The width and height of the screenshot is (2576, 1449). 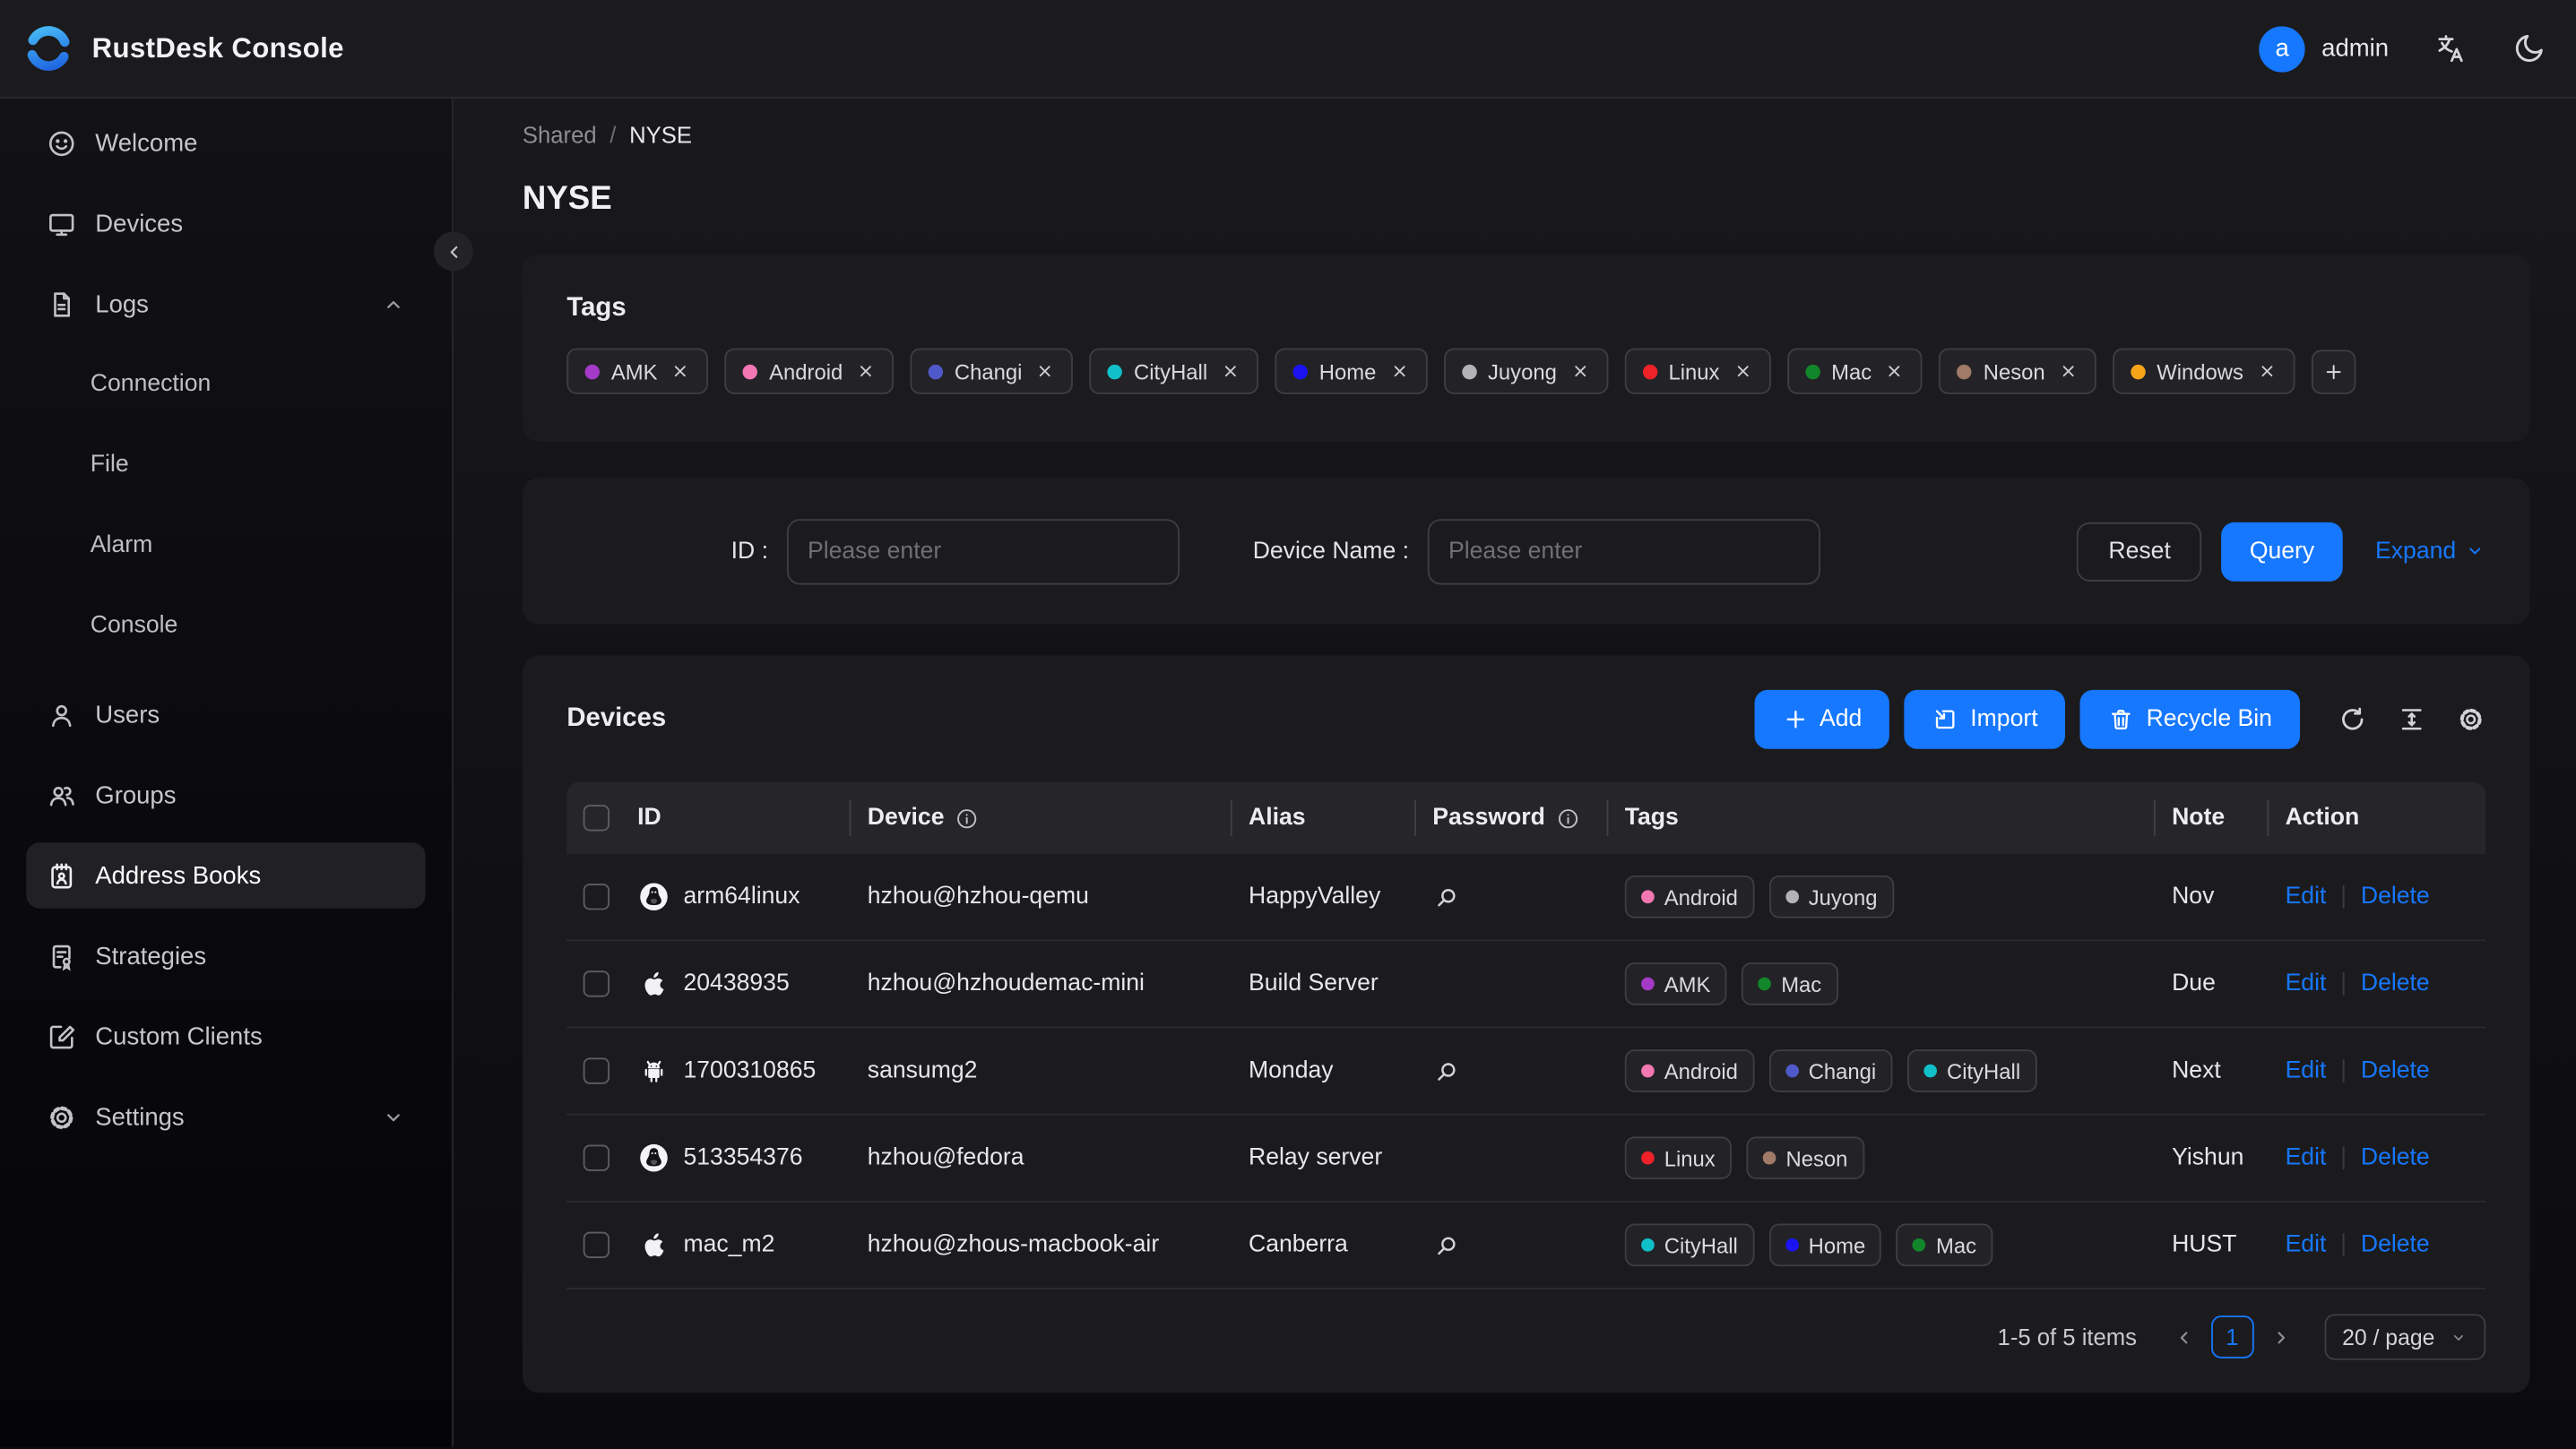 I want to click on recycle-bin-button: Recycle Bin, so click(x=2190, y=719).